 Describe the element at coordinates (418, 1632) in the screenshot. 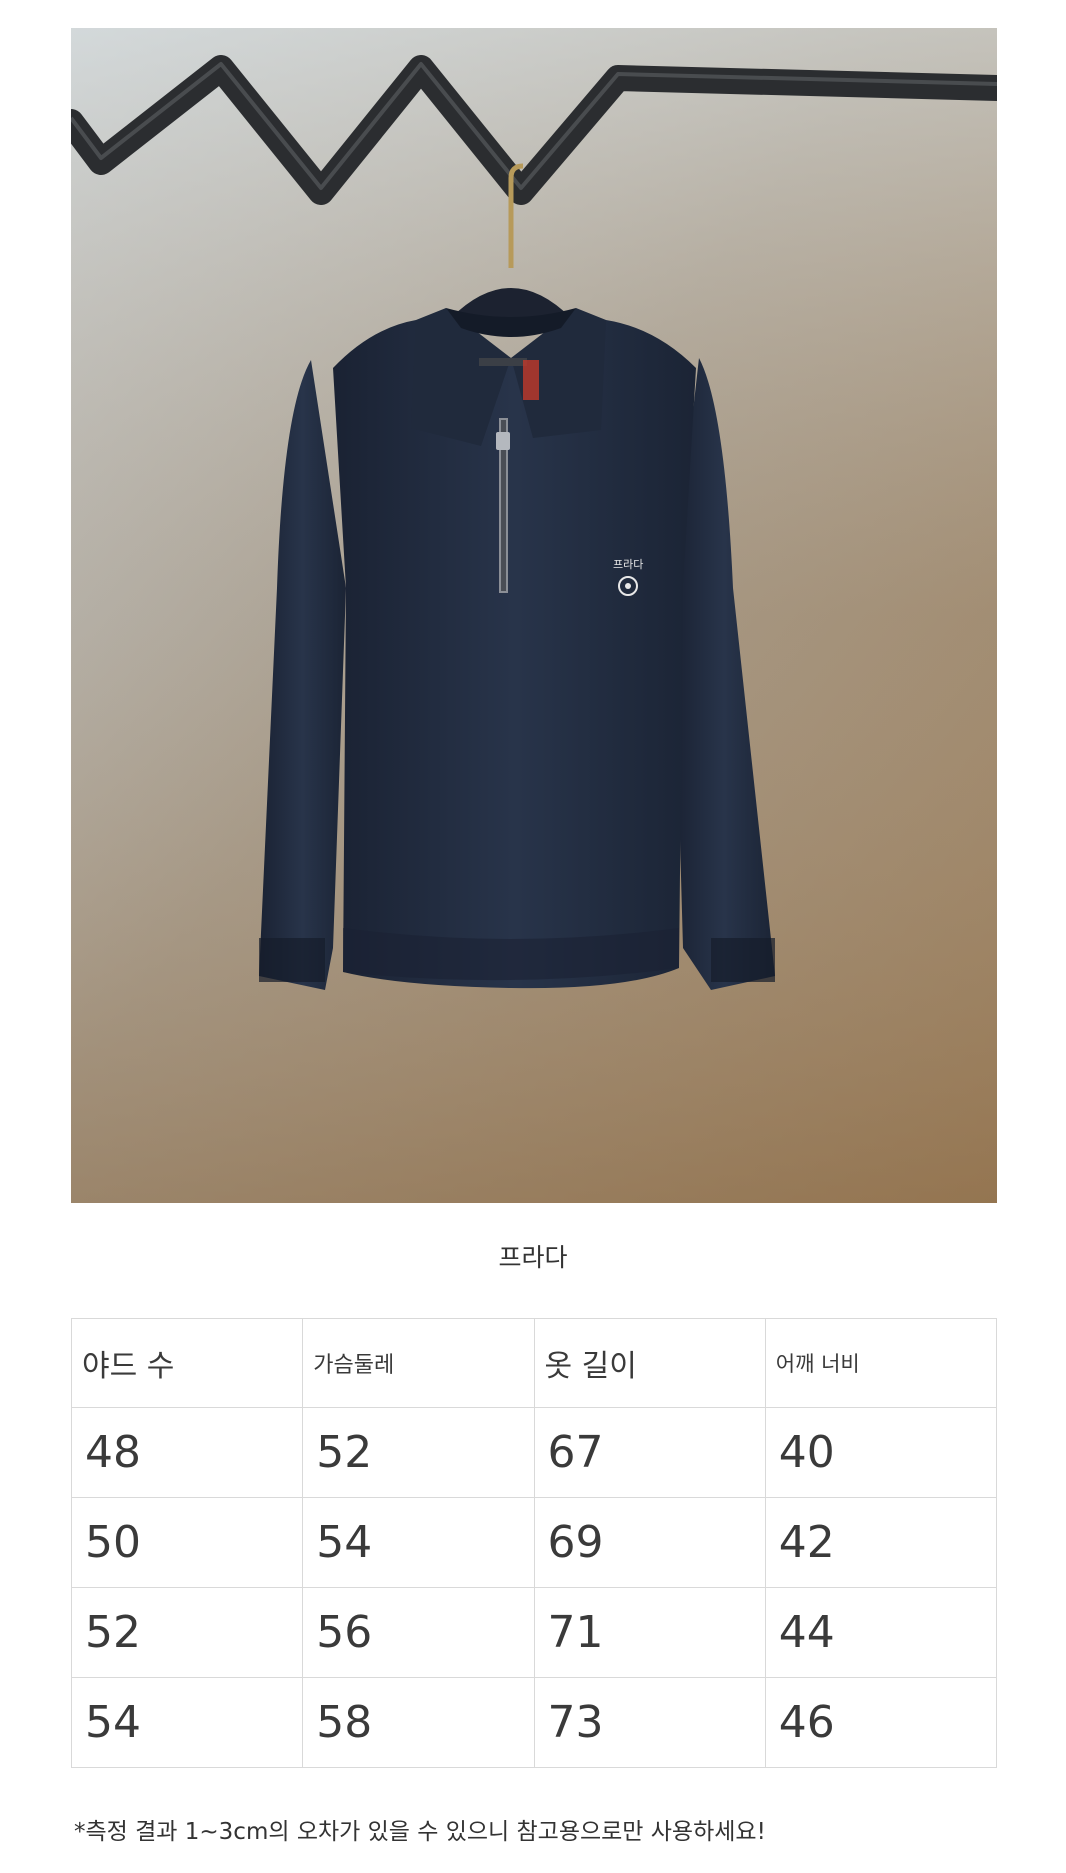

I see `table-cell: 56` at that location.